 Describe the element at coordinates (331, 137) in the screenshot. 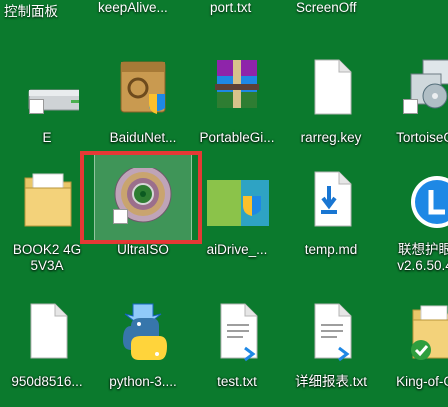

I see `desktop-icon-label: rarreg.key` at that location.